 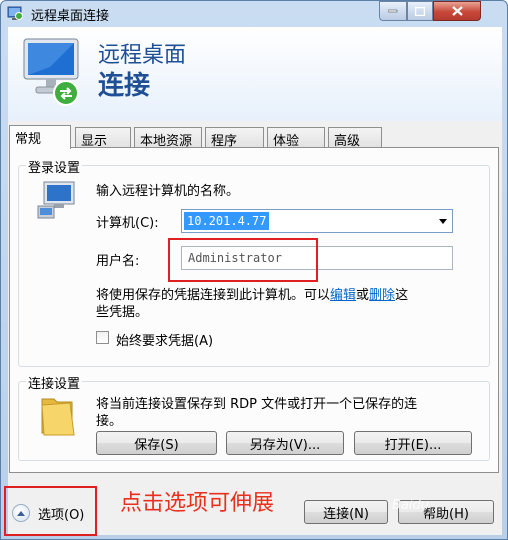 What do you see at coordinates (127, 223) in the screenshot?
I see `computer-label: 计算机(C):` at bounding box center [127, 223].